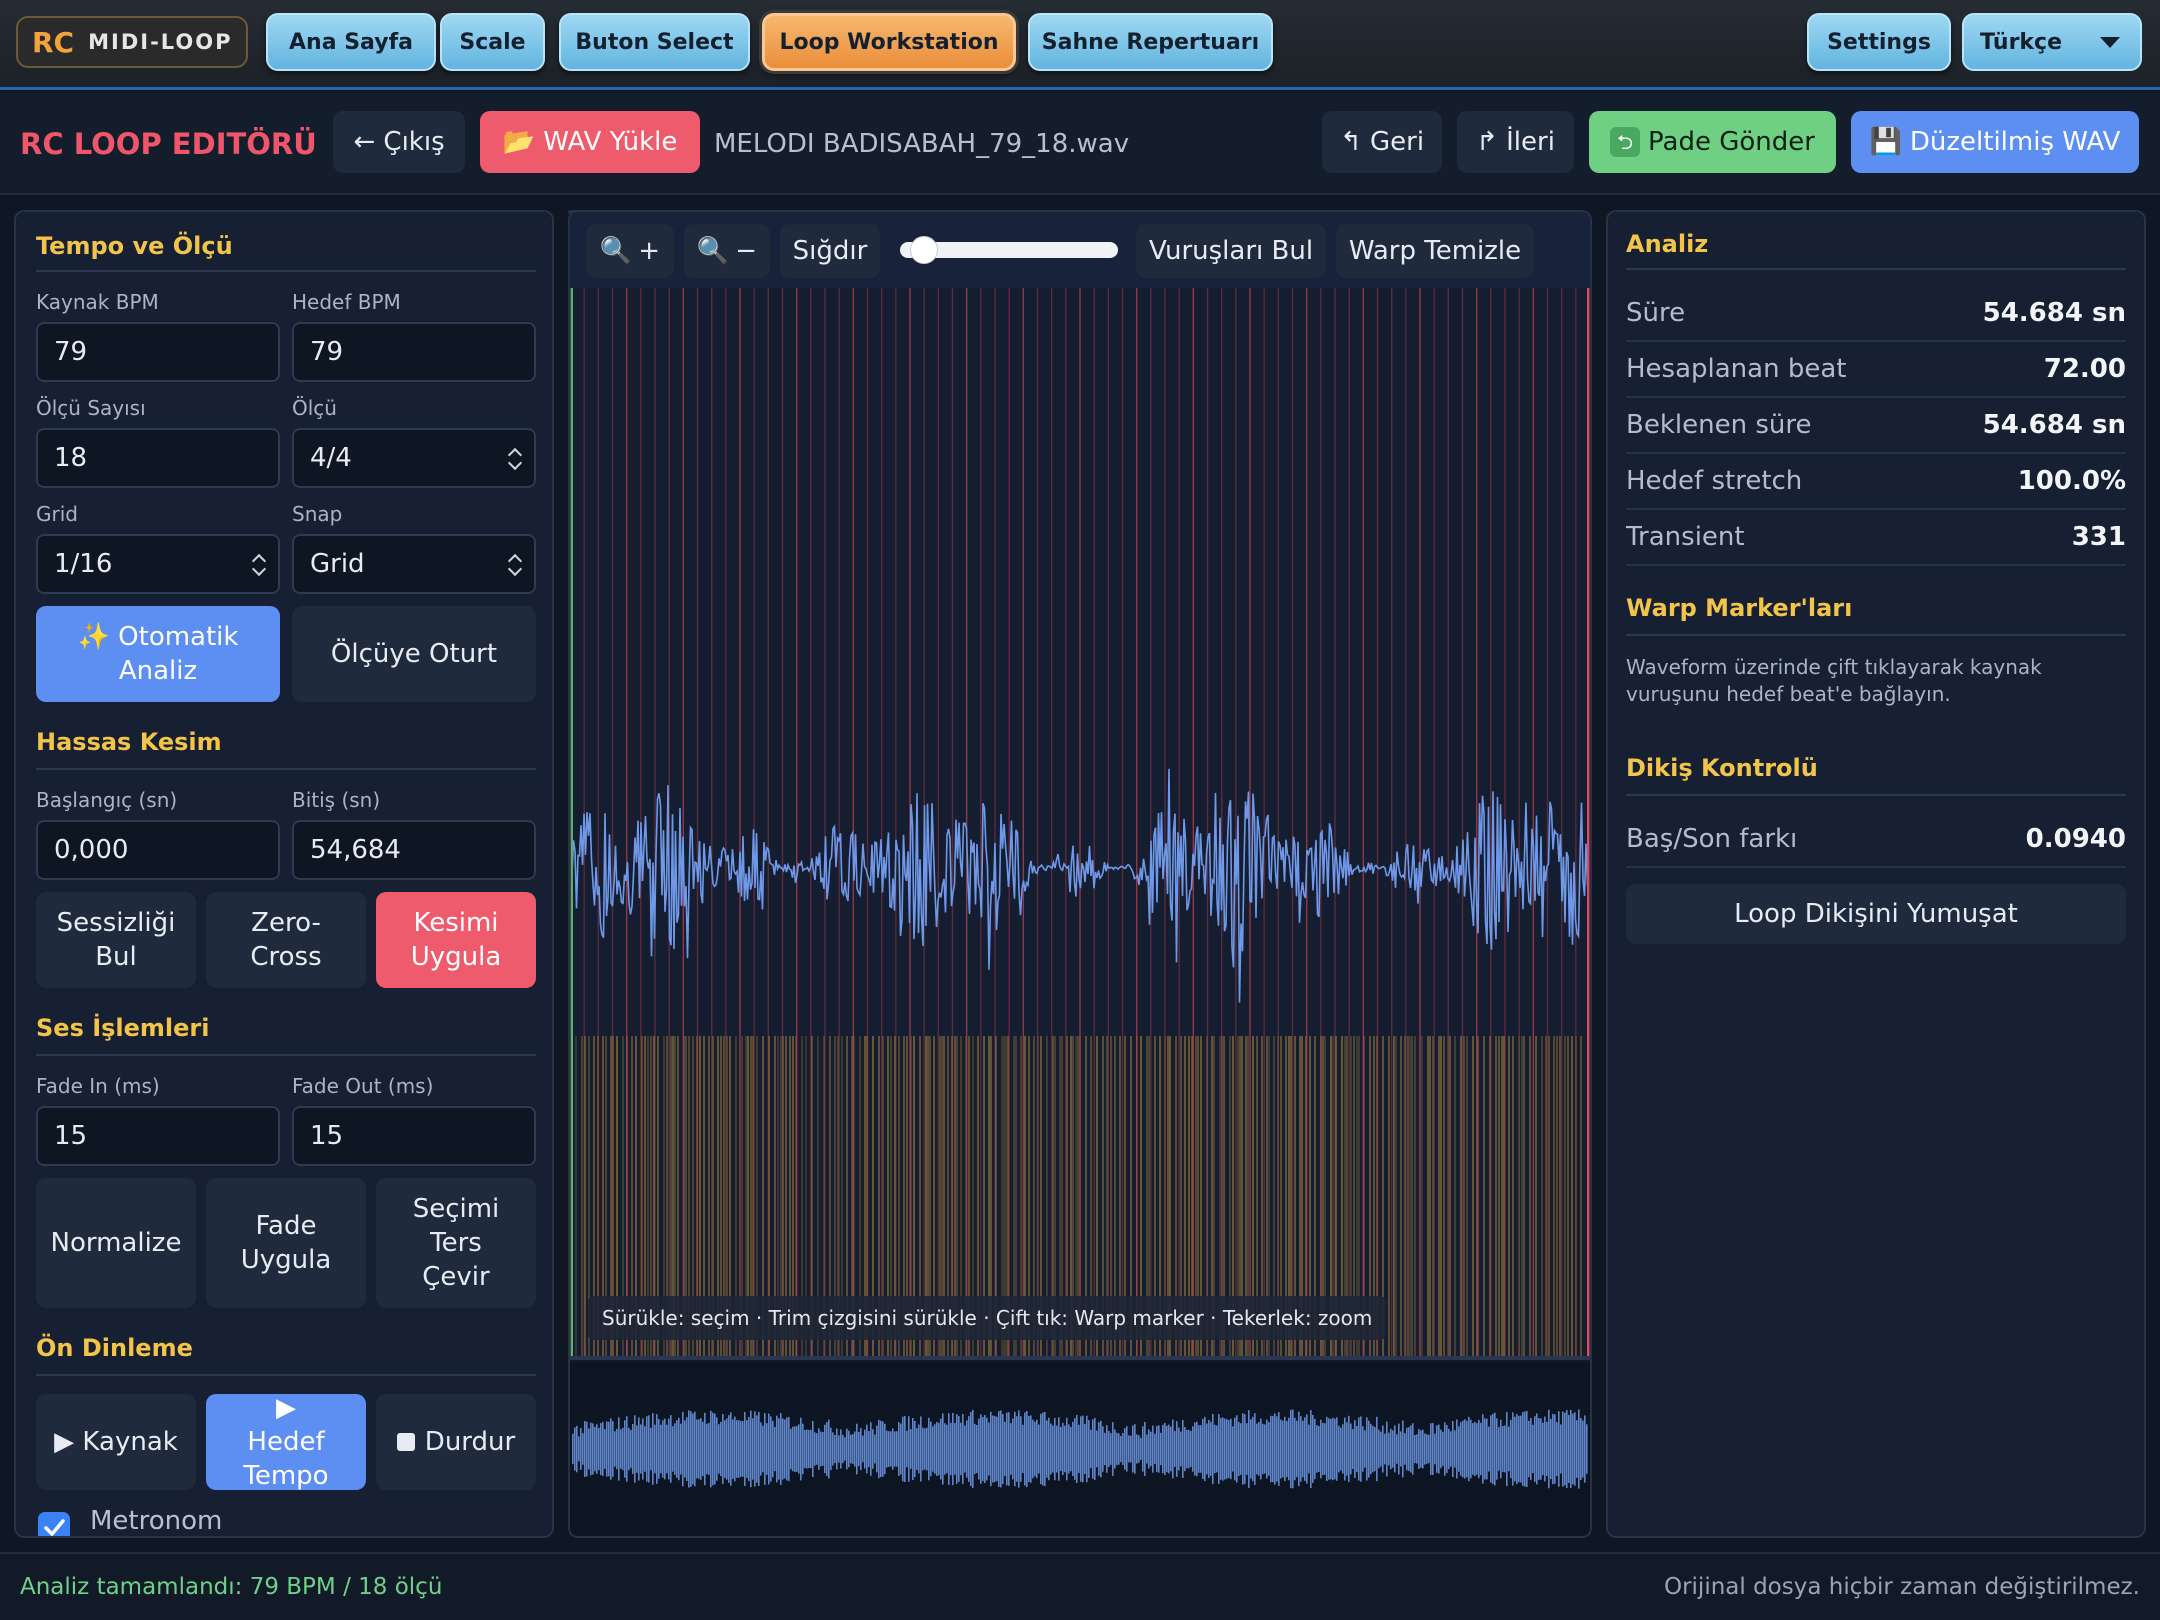 Image resolution: width=2160 pixels, height=1620 pixels. Describe the element at coordinates (414, 1136) in the screenshot. I see `fade-out-input: 15` at that location.